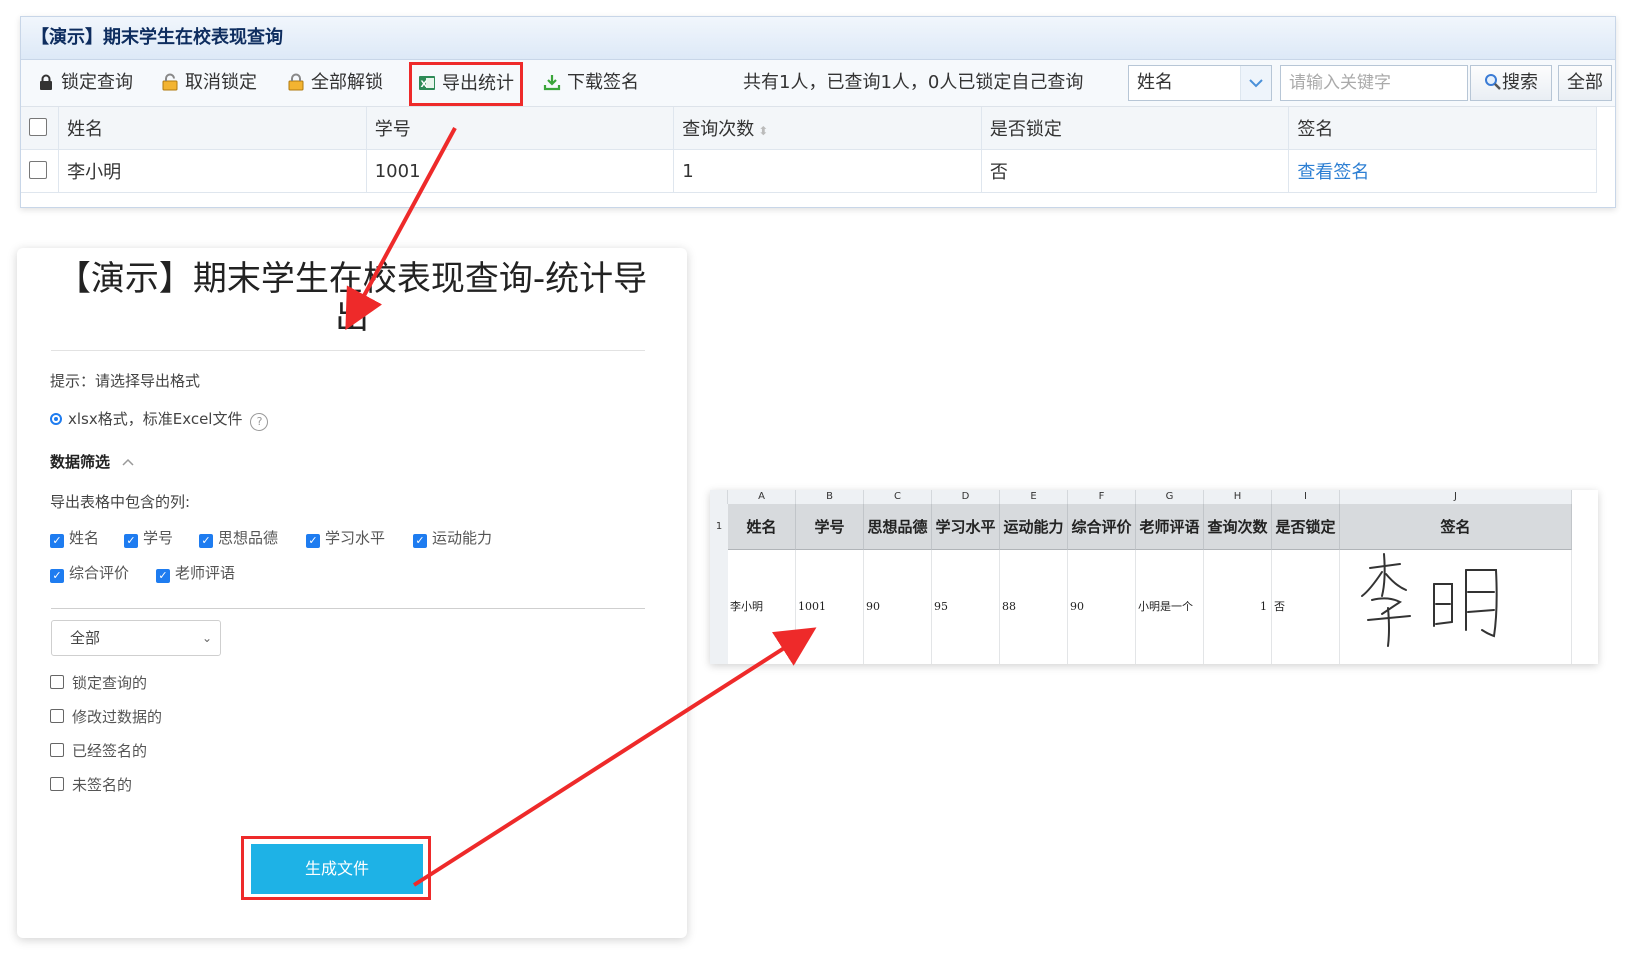  I want to click on show-all-button: 全部, so click(1585, 83).